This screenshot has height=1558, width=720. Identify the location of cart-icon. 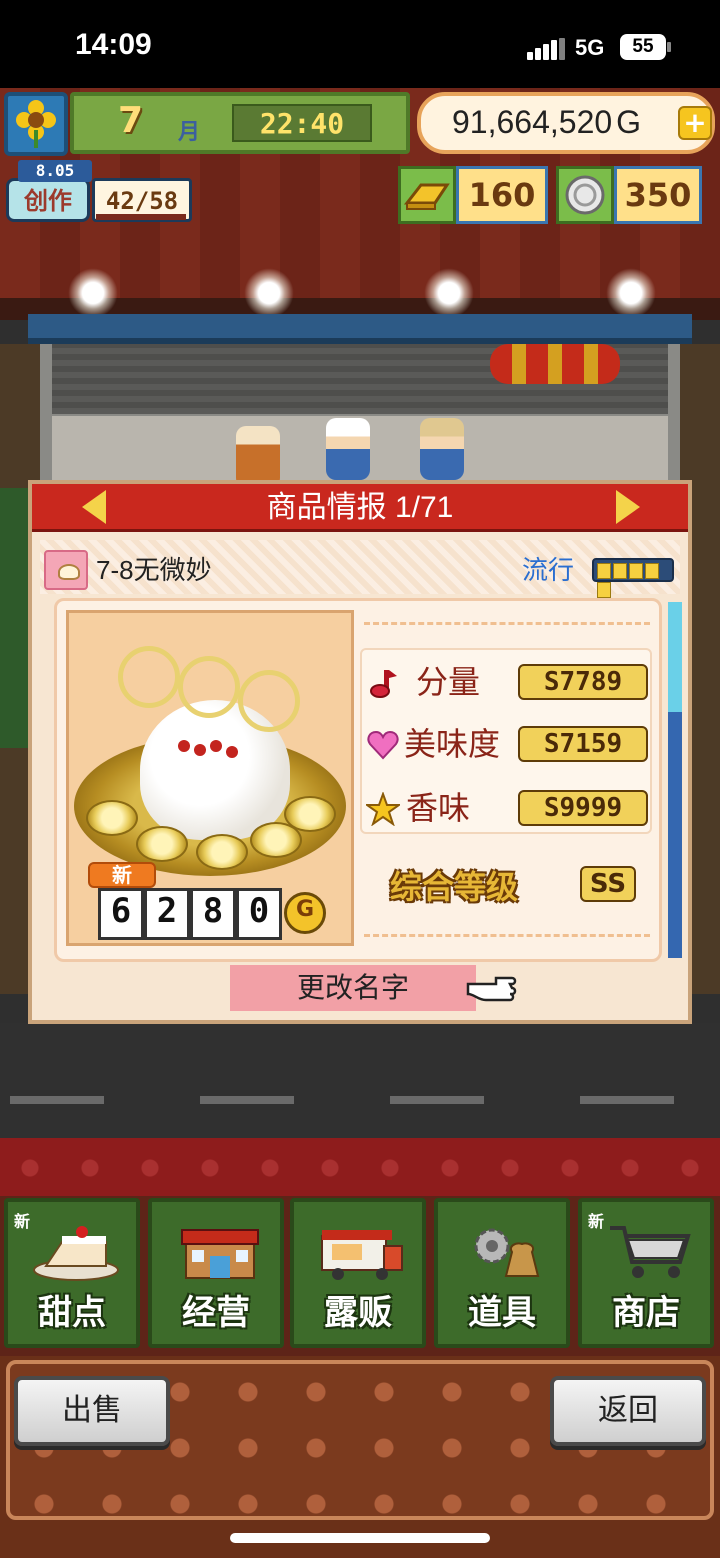
(650, 1252).